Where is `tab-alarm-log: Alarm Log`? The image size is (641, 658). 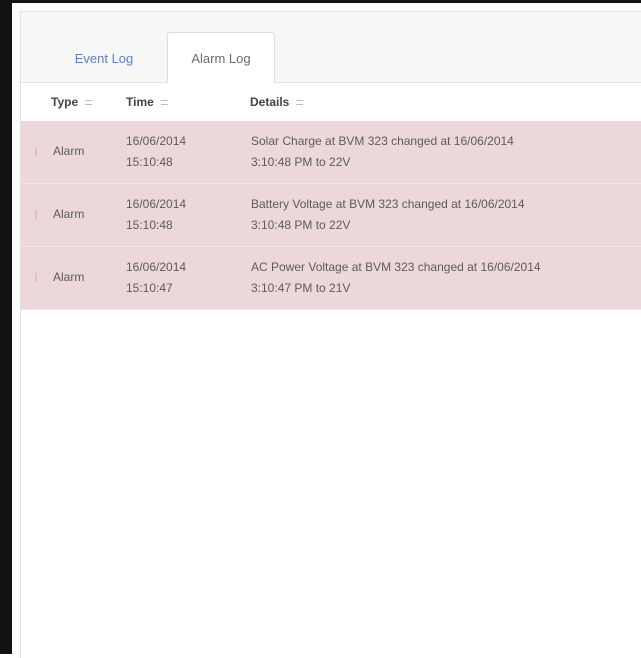
tab-alarm-log: Alarm Log is located at coordinates (221, 57).